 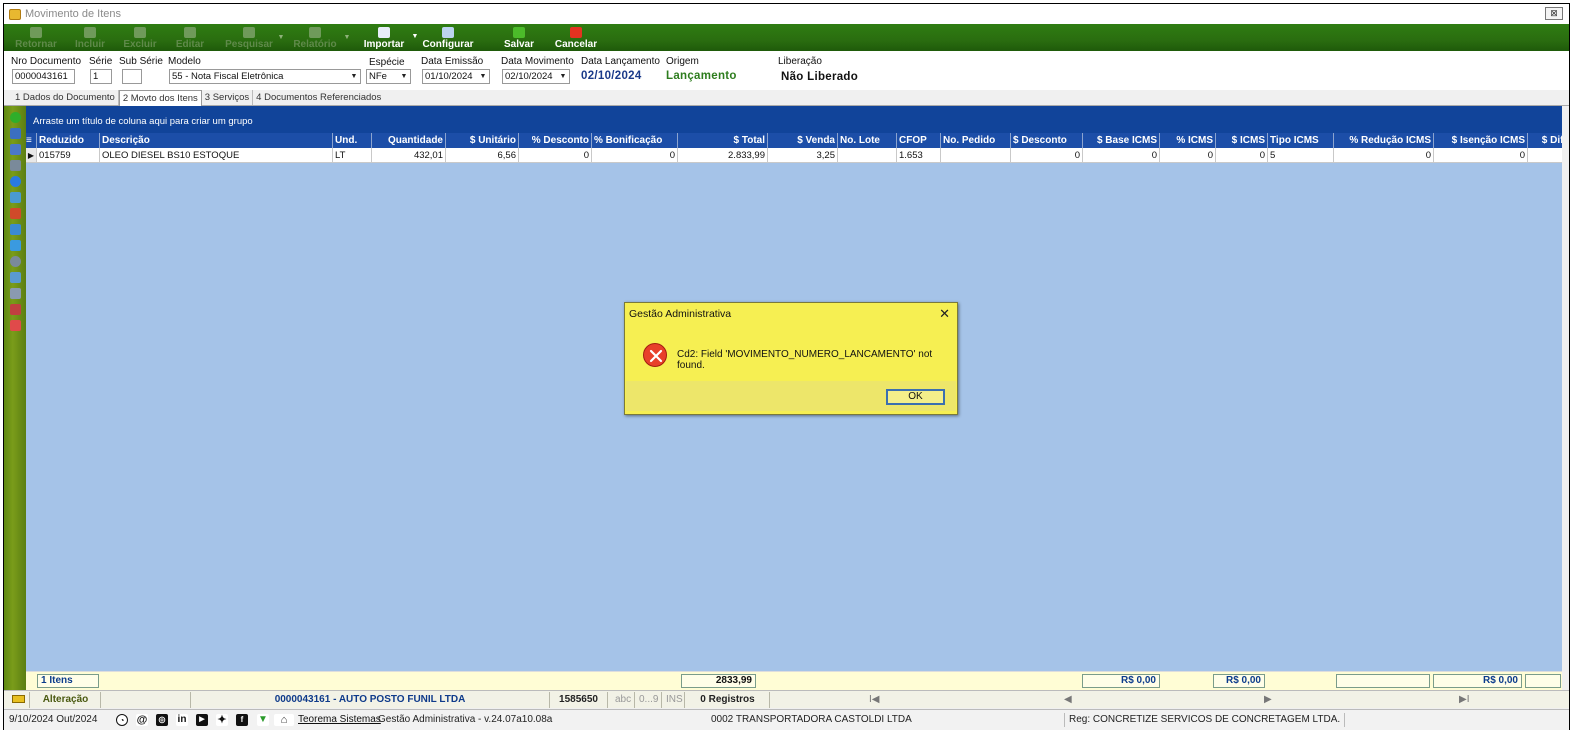 What do you see at coordinates (132, 76) in the screenshot?
I see `sub-serie-field` at bounding box center [132, 76].